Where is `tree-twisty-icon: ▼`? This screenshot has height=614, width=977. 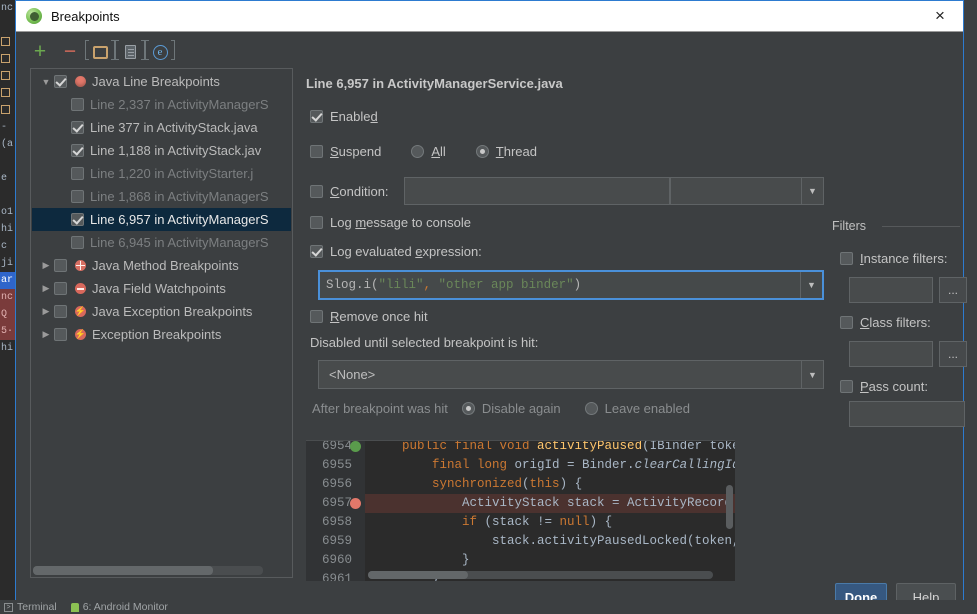
tree-twisty-icon: ▼ is located at coordinates (46, 82).